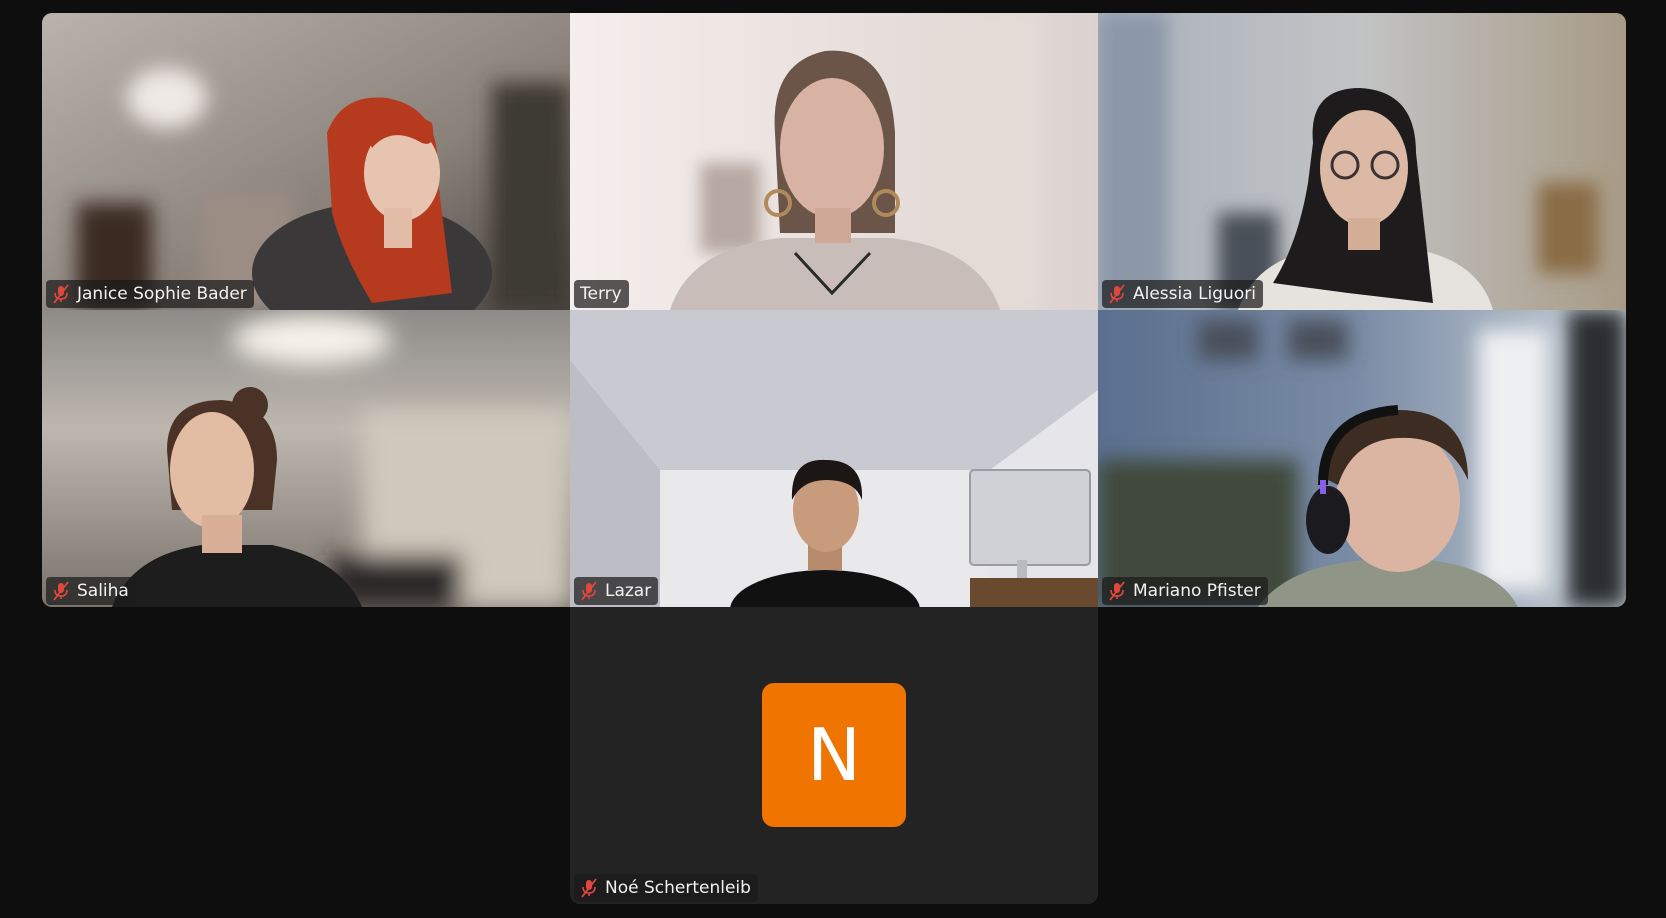  I want to click on avatar-initial: N, so click(834, 755).